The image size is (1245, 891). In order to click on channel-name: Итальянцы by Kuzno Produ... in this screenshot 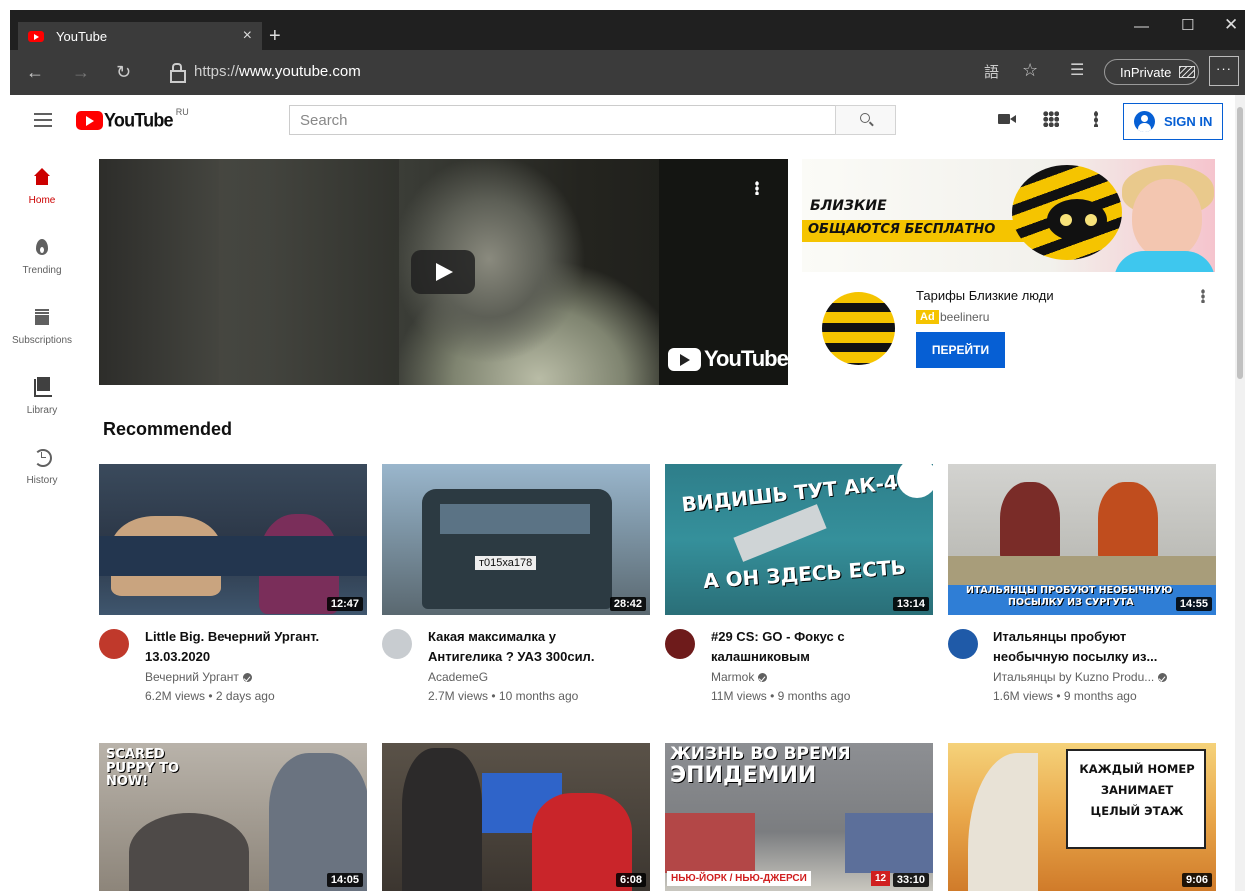, I will do `click(1080, 677)`.